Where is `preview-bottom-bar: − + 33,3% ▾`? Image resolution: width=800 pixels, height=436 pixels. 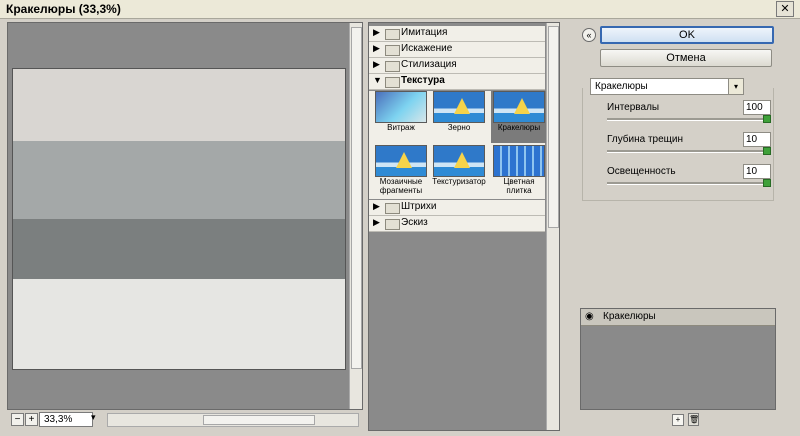 preview-bottom-bar: − + 33,3% ▾ is located at coordinates (184, 419).